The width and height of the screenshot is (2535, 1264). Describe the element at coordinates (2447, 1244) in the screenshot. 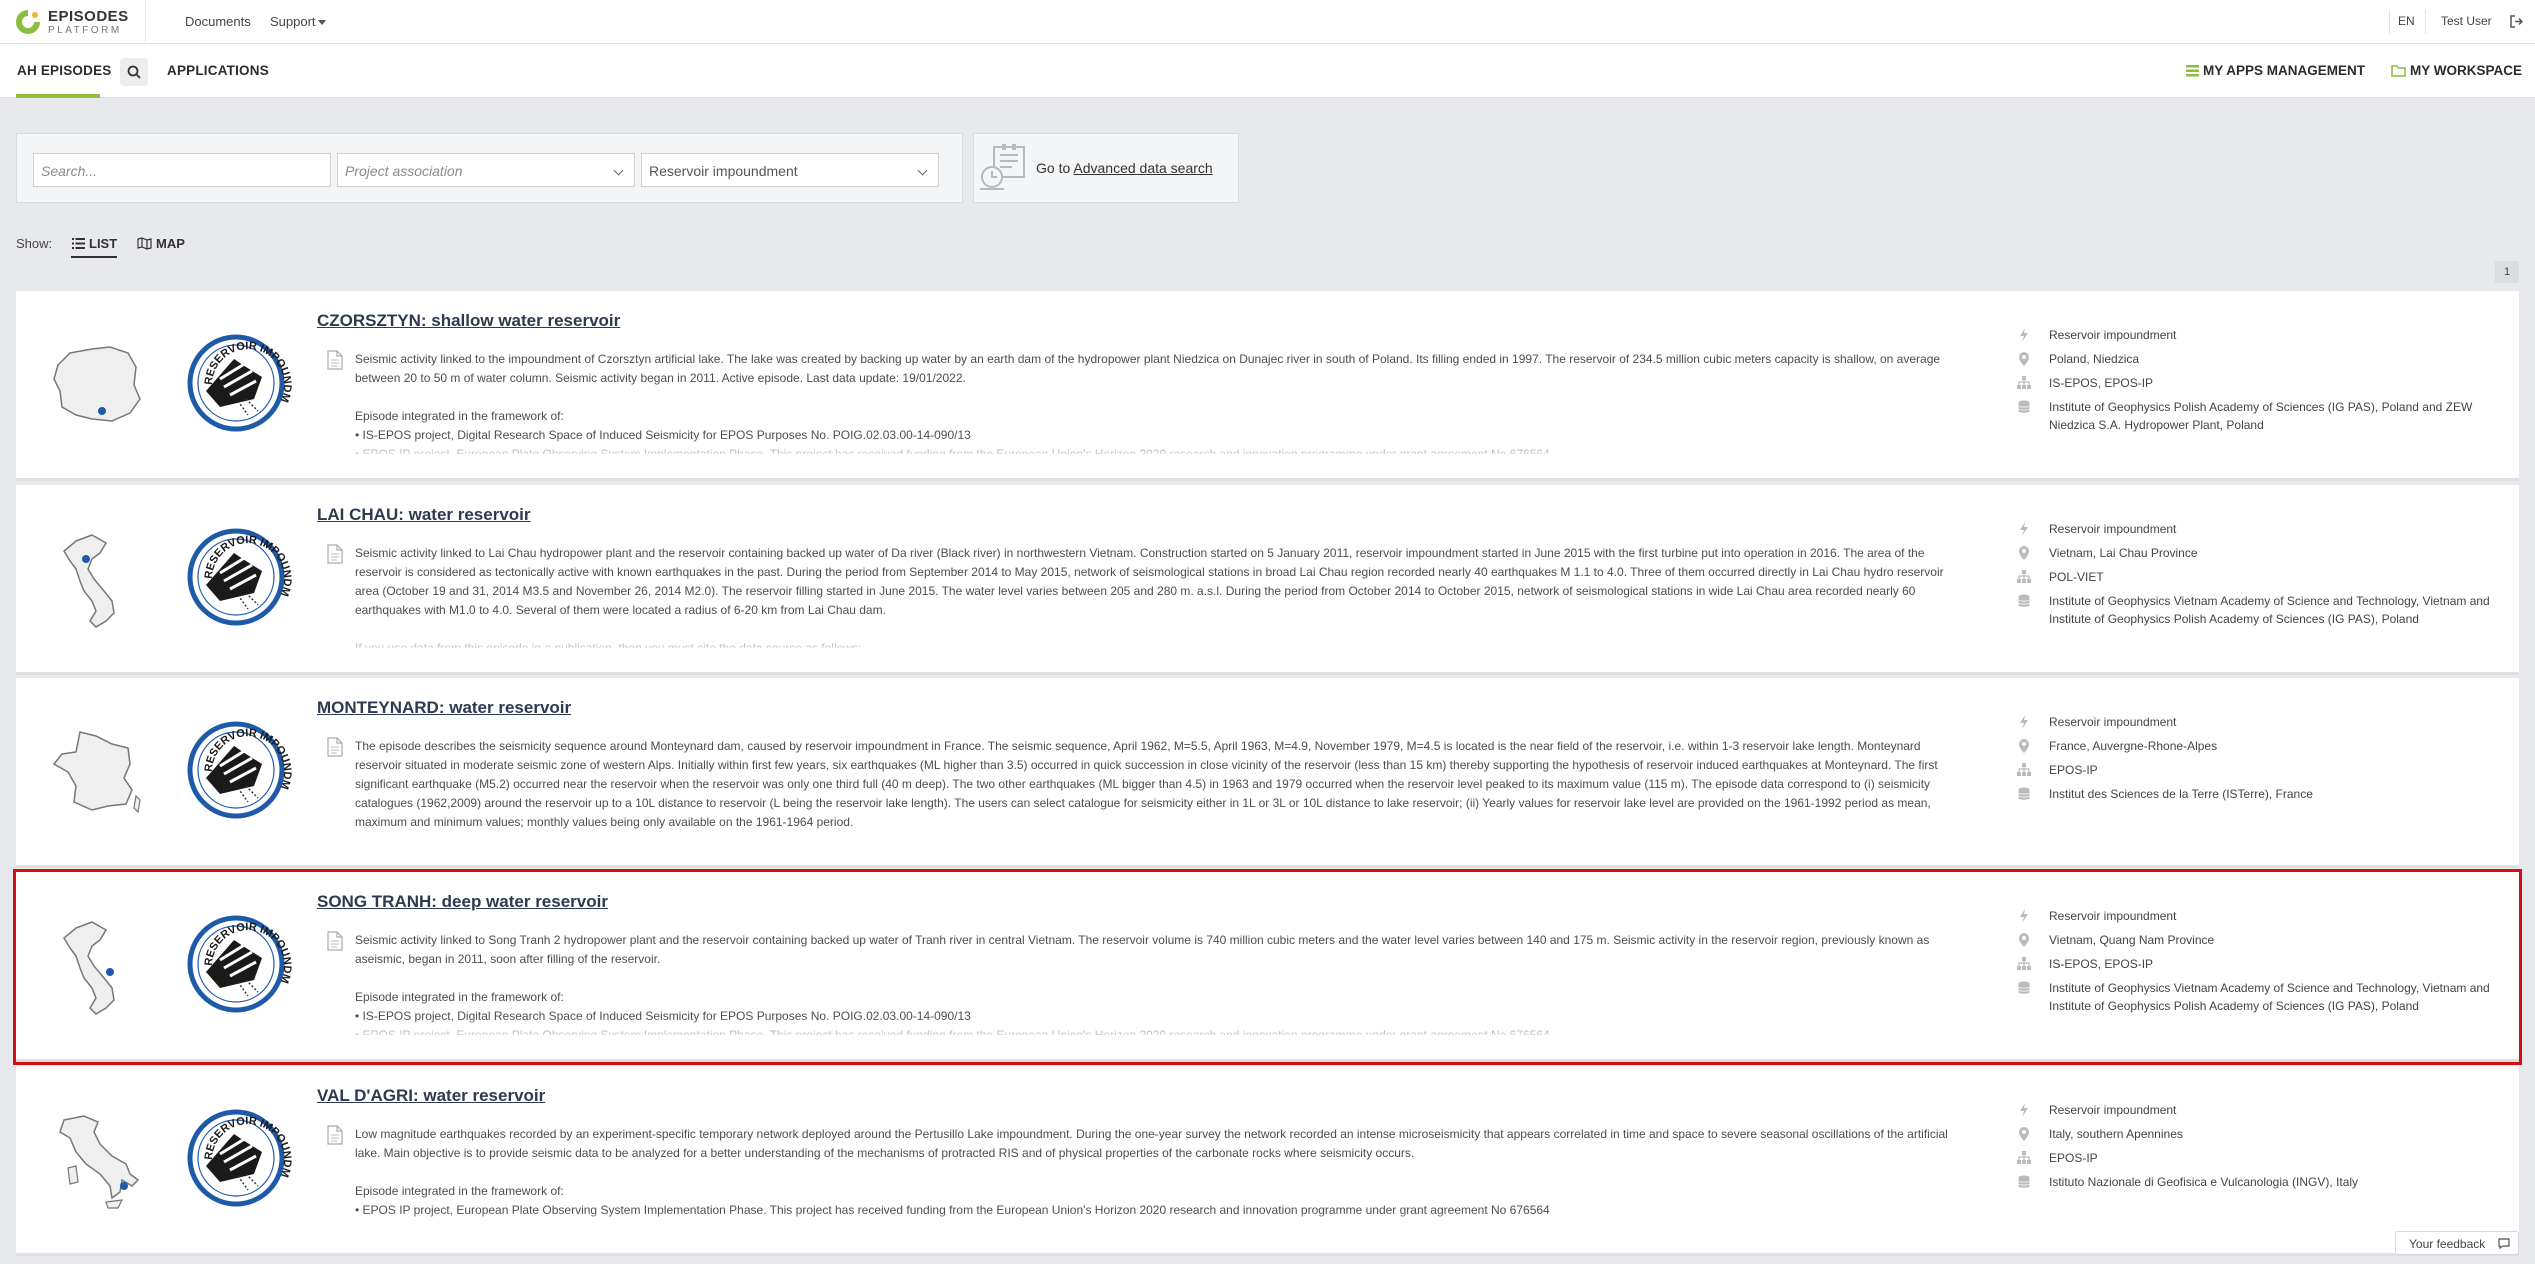

I see `feedback-label: Your feedback` at that location.